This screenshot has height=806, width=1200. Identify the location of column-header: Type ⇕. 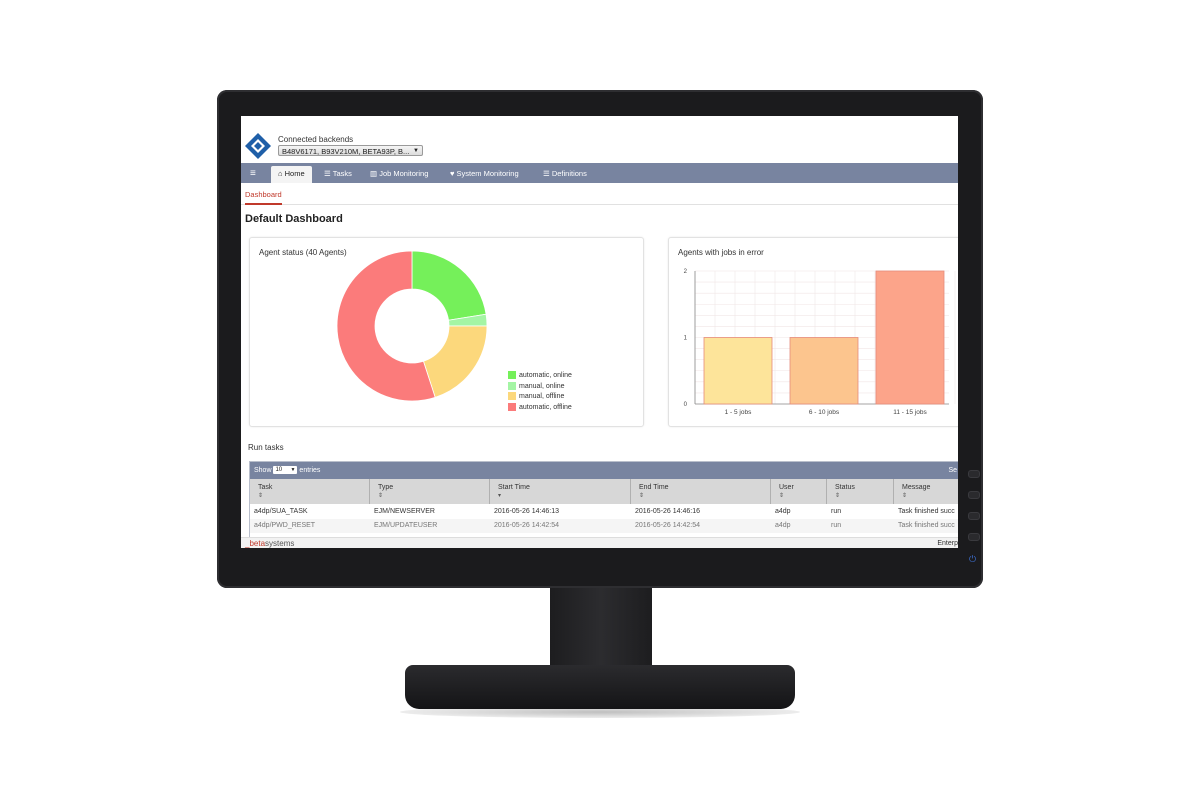
(430, 491).